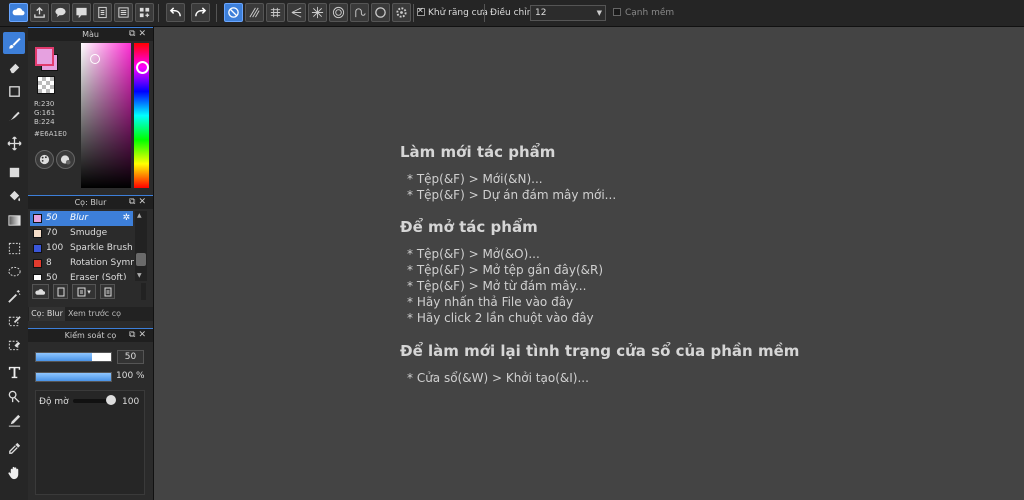 This screenshot has height=500, width=1024. Describe the element at coordinates (14, 344) in the screenshot. I see `select-eraser-tool-icon` at that location.